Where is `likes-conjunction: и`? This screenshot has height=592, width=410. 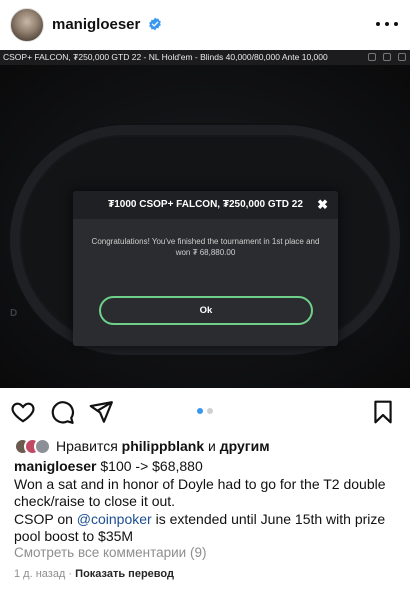 likes-conjunction: и is located at coordinates (212, 446).